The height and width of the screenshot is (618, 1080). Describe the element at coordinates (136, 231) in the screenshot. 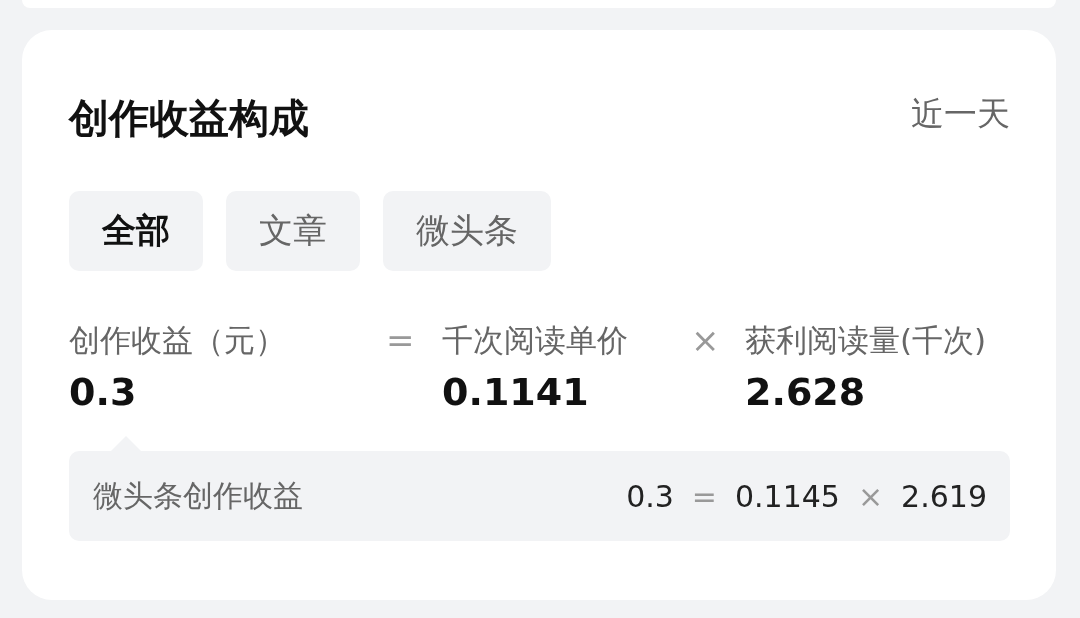

I see `filter-tab: 全部` at that location.